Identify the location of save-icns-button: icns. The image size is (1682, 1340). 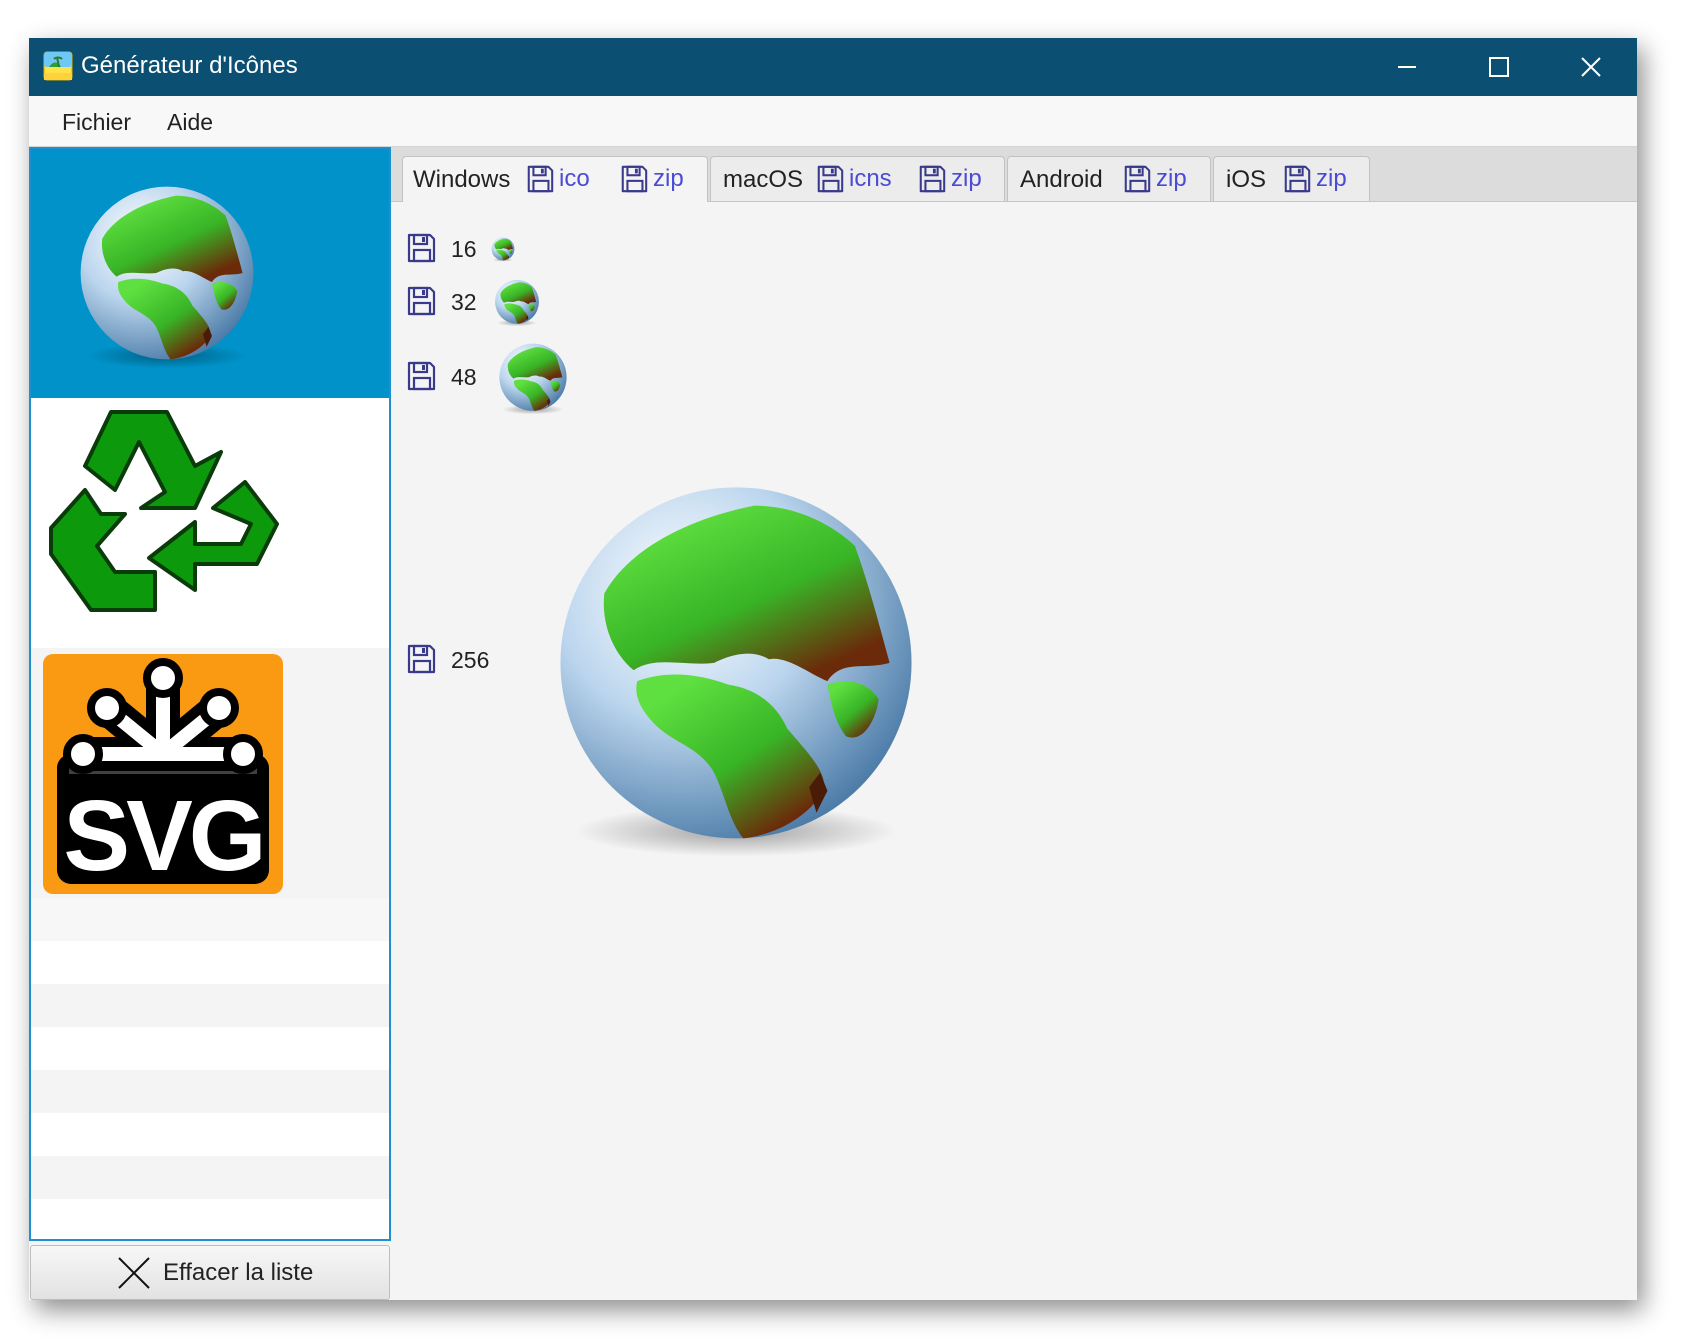
(853, 179).